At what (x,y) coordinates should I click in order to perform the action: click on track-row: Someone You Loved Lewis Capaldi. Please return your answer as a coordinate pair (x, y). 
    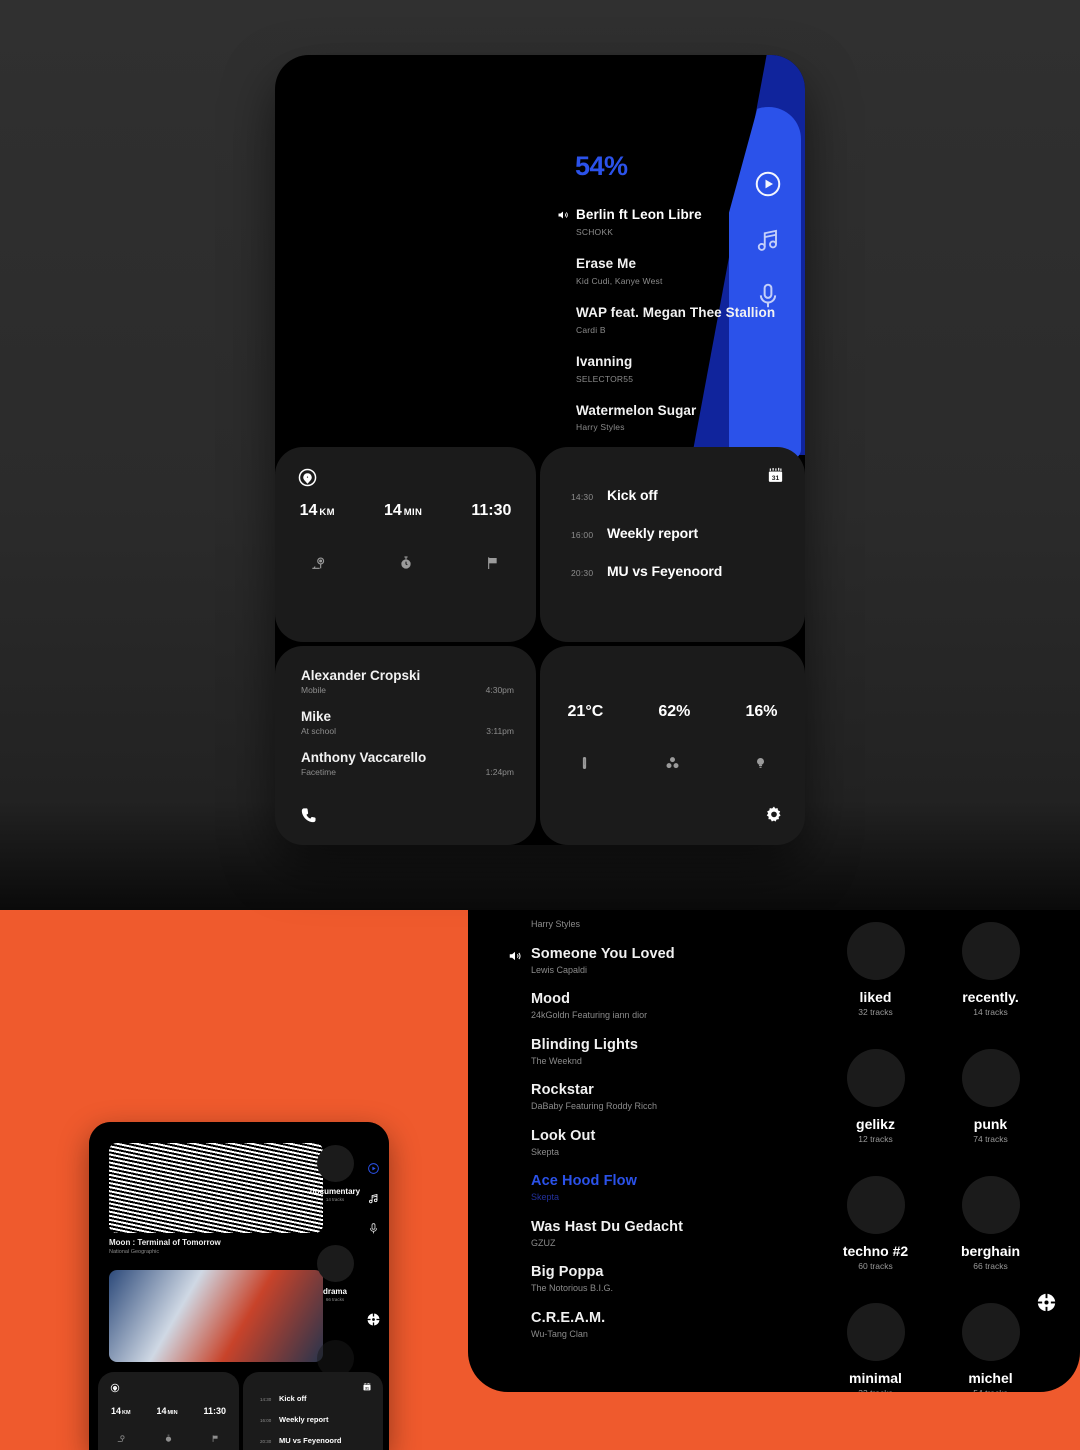
    Looking at the image, I should click on (658, 960).